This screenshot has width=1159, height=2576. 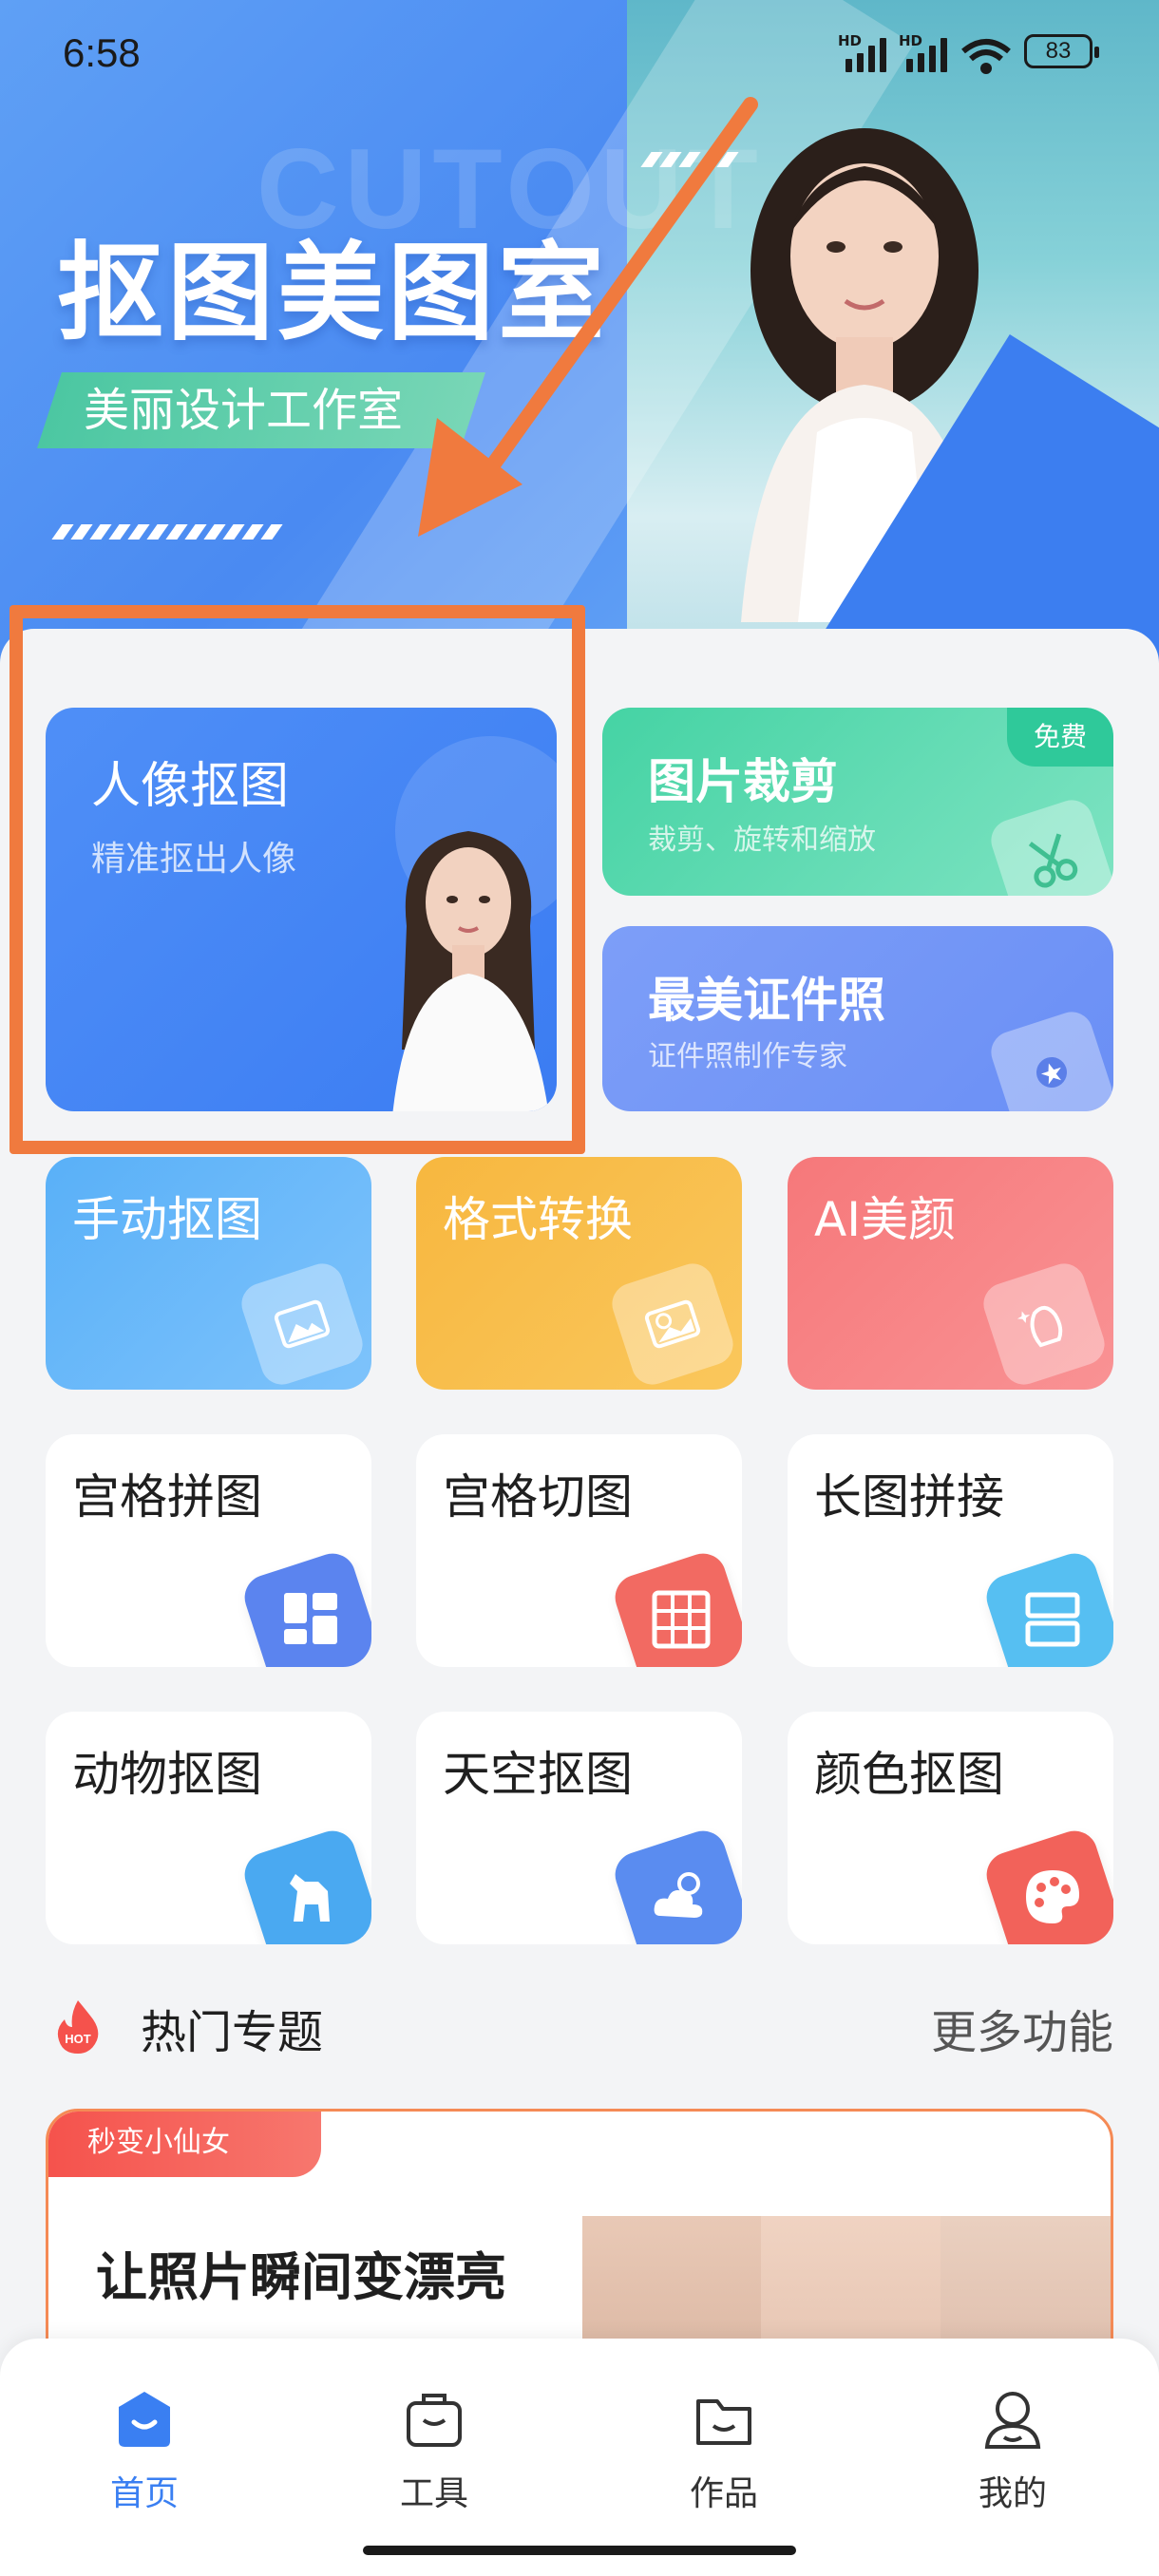 I want to click on annotation-highlight-box, so click(x=297, y=879).